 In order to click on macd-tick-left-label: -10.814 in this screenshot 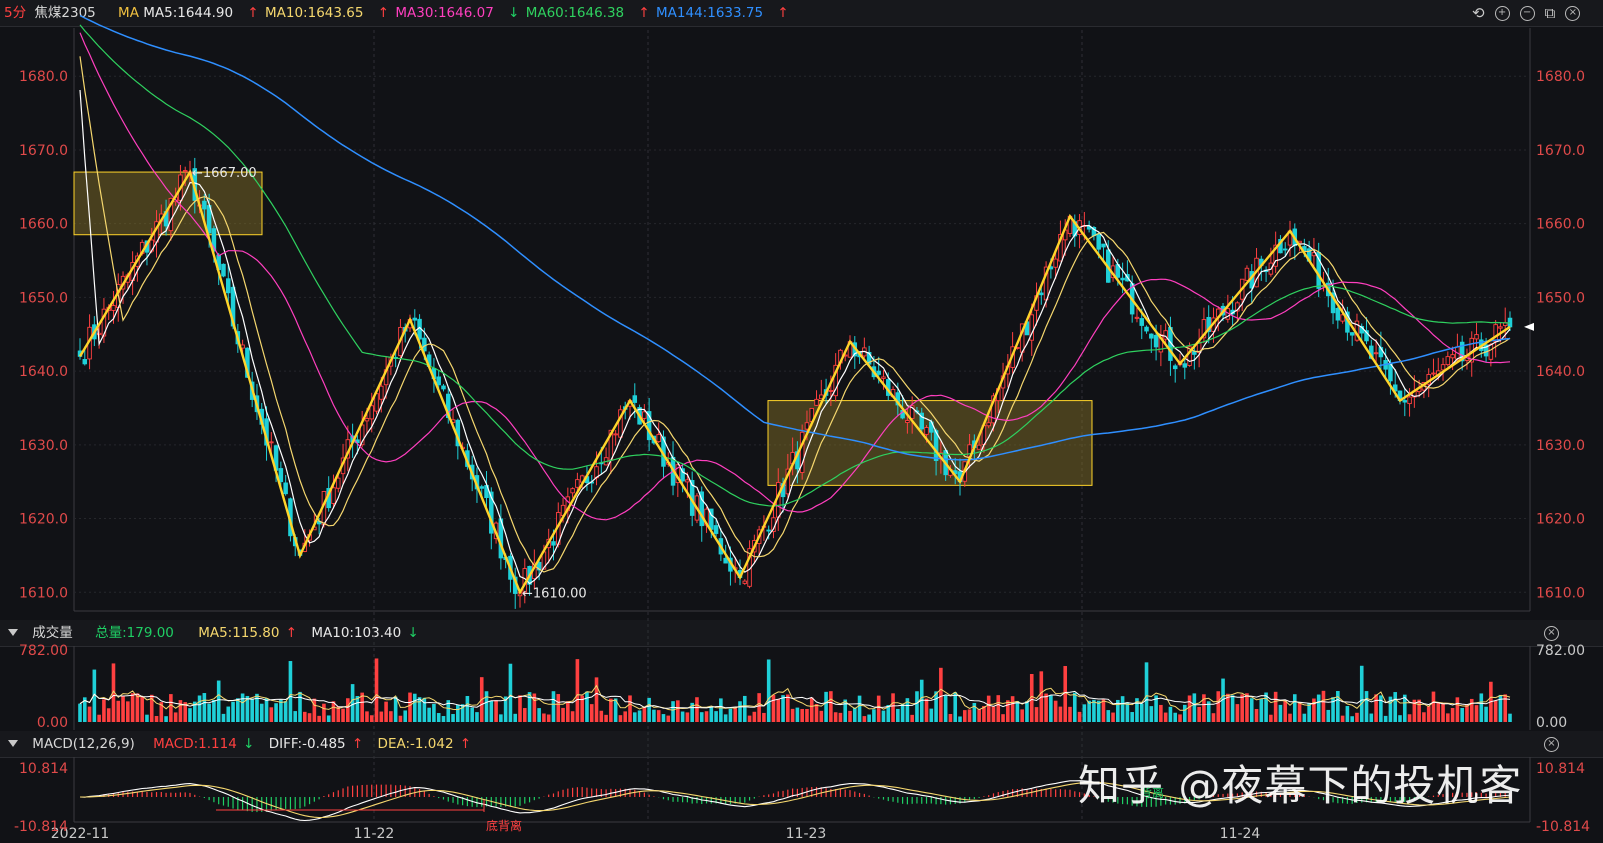, I will do `click(41, 827)`.